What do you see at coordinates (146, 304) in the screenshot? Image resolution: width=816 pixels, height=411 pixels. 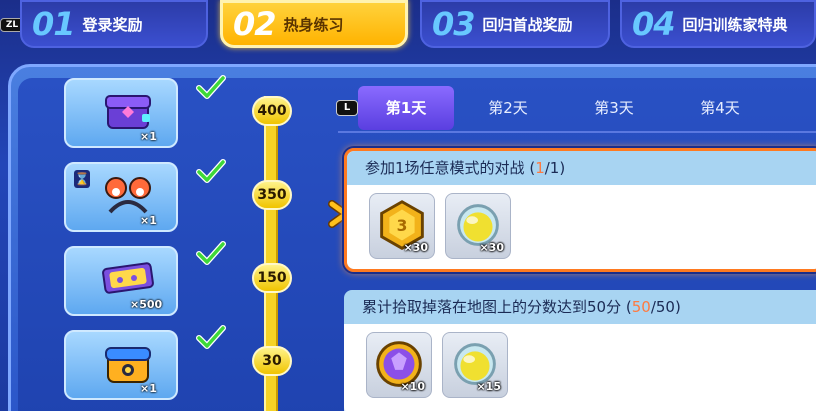 I see `reward-qty: ×500` at bounding box center [146, 304].